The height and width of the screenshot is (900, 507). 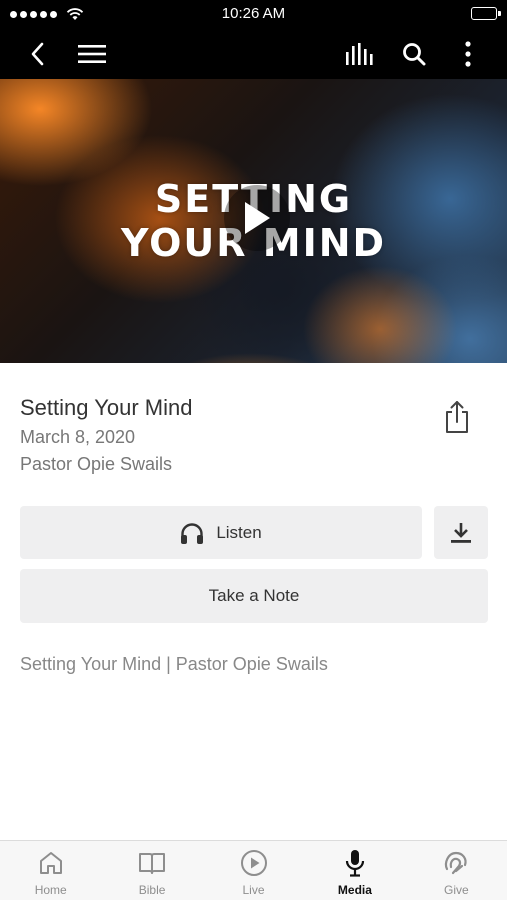 I want to click on tab-give-label: Give, so click(x=456, y=890).